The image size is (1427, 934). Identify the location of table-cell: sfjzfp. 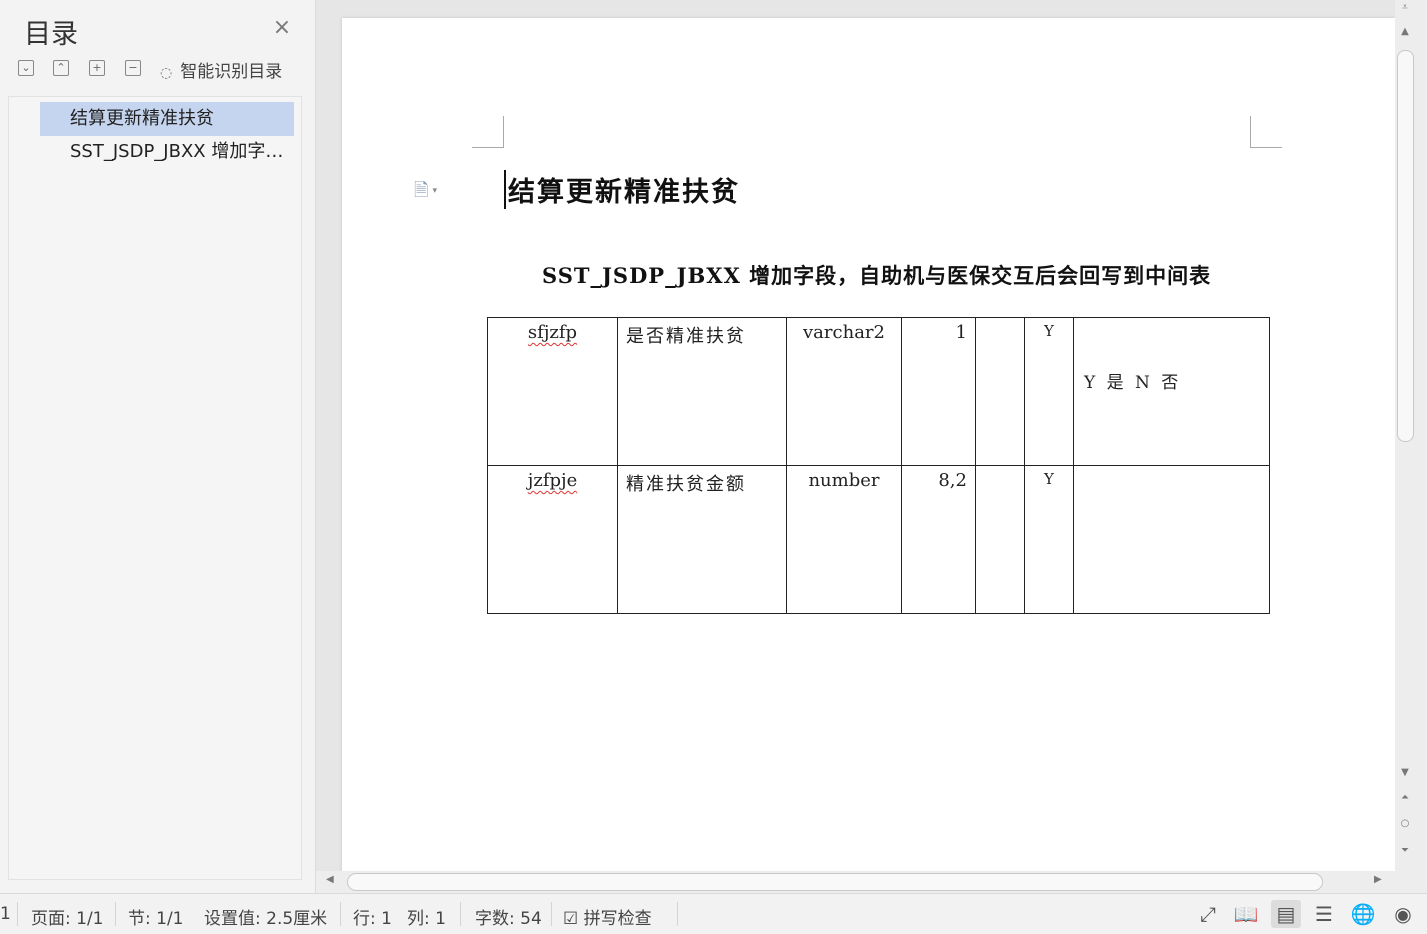
(552, 391).